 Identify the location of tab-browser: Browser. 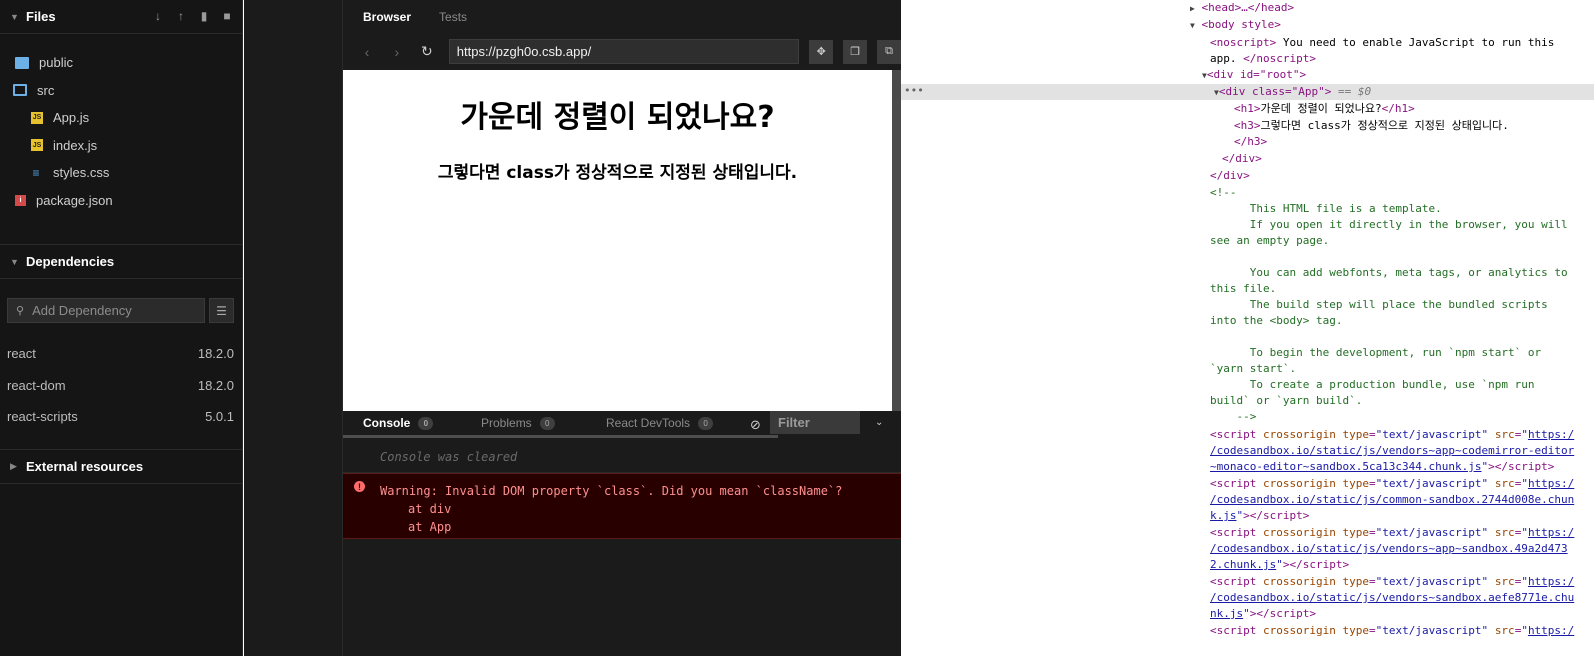
(387, 17).